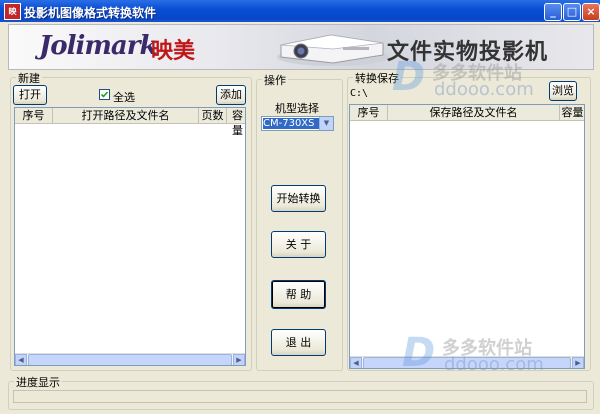  What do you see at coordinates (326, 123) in the screenshot?
I see `chevron-down-icon: ▼` at bounding box center [326, 123].